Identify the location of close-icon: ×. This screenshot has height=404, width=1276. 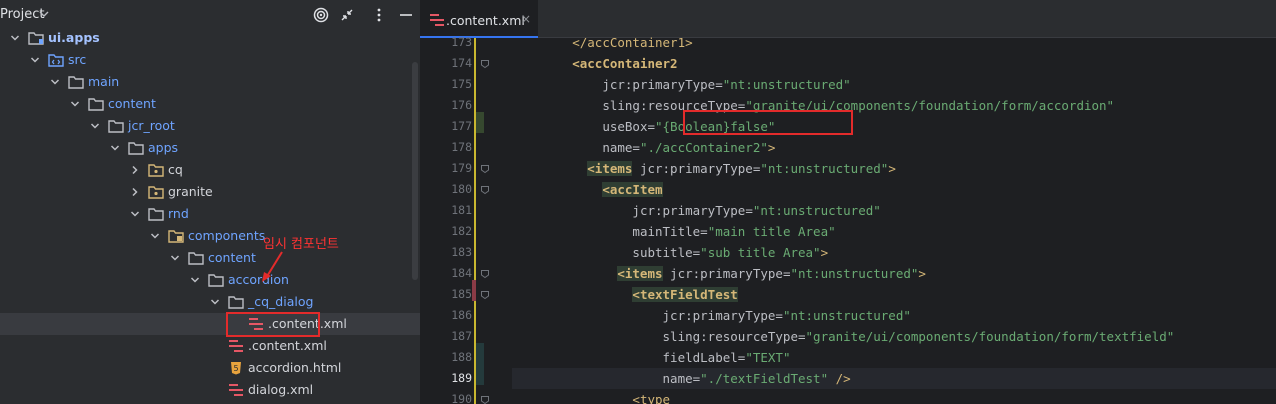
(526, 19).